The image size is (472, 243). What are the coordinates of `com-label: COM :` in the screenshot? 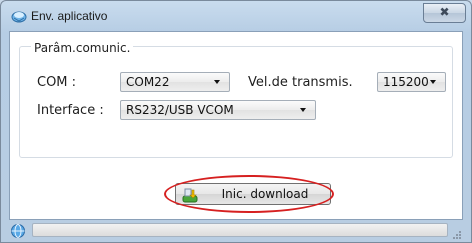 It's located at (57, 82).